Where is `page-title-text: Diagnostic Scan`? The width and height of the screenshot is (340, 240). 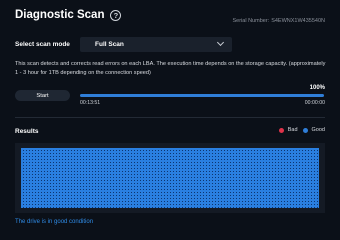 page-title-text: Diagnostic Scan is located at coordinates (60, 15).